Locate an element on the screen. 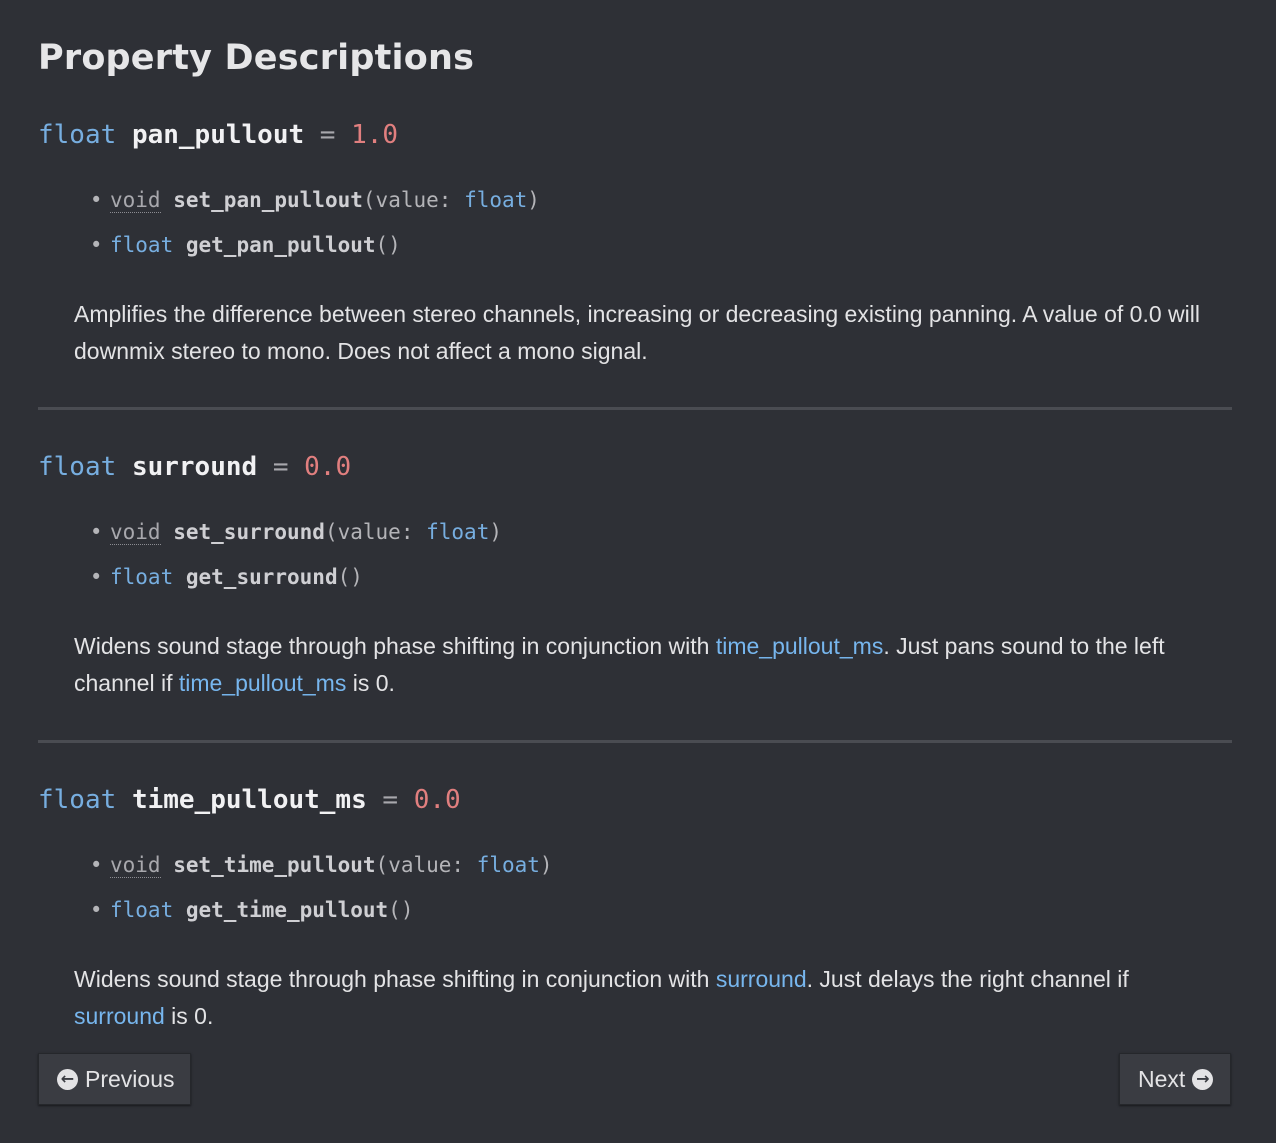 This screenshot has width=1276, height=1143. getter-item: • float get_time_pullout() is located at coordinates (321, 919).